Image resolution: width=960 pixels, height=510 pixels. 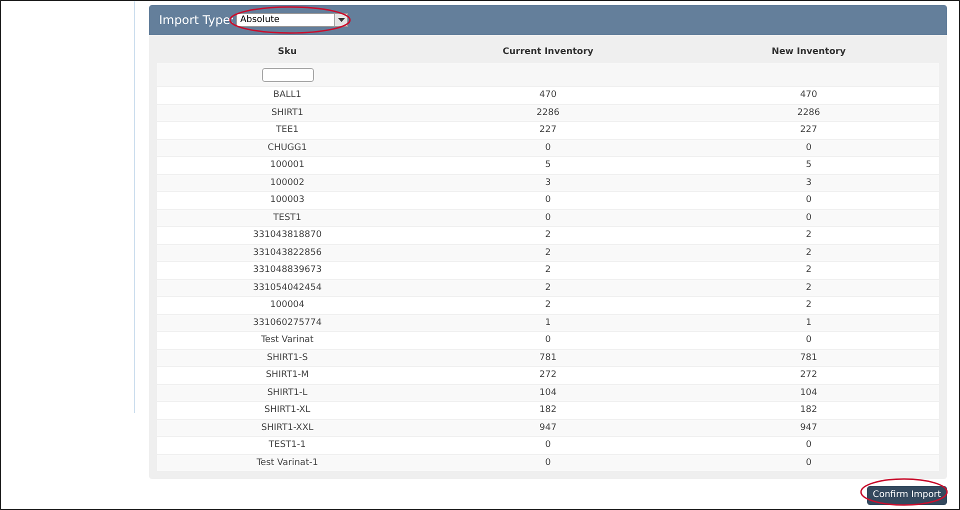 I want to click on table-cell-text: 331043818870, so click(x=287, y=235).